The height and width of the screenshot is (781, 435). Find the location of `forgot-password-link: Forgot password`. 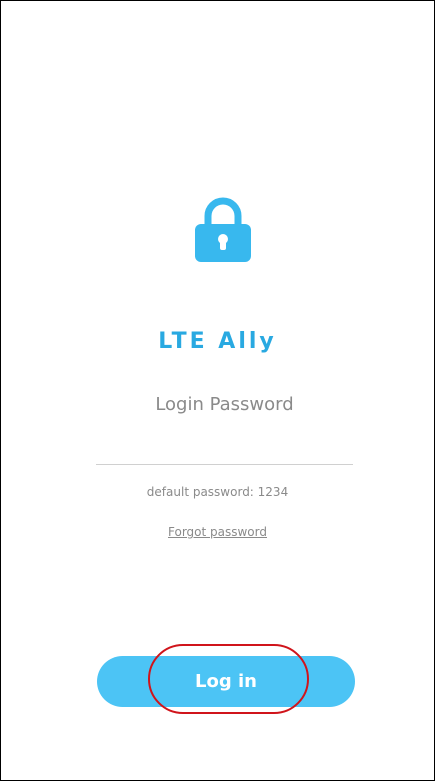

forgot-password-link: Forgot password is located at coordinates (217, 532).